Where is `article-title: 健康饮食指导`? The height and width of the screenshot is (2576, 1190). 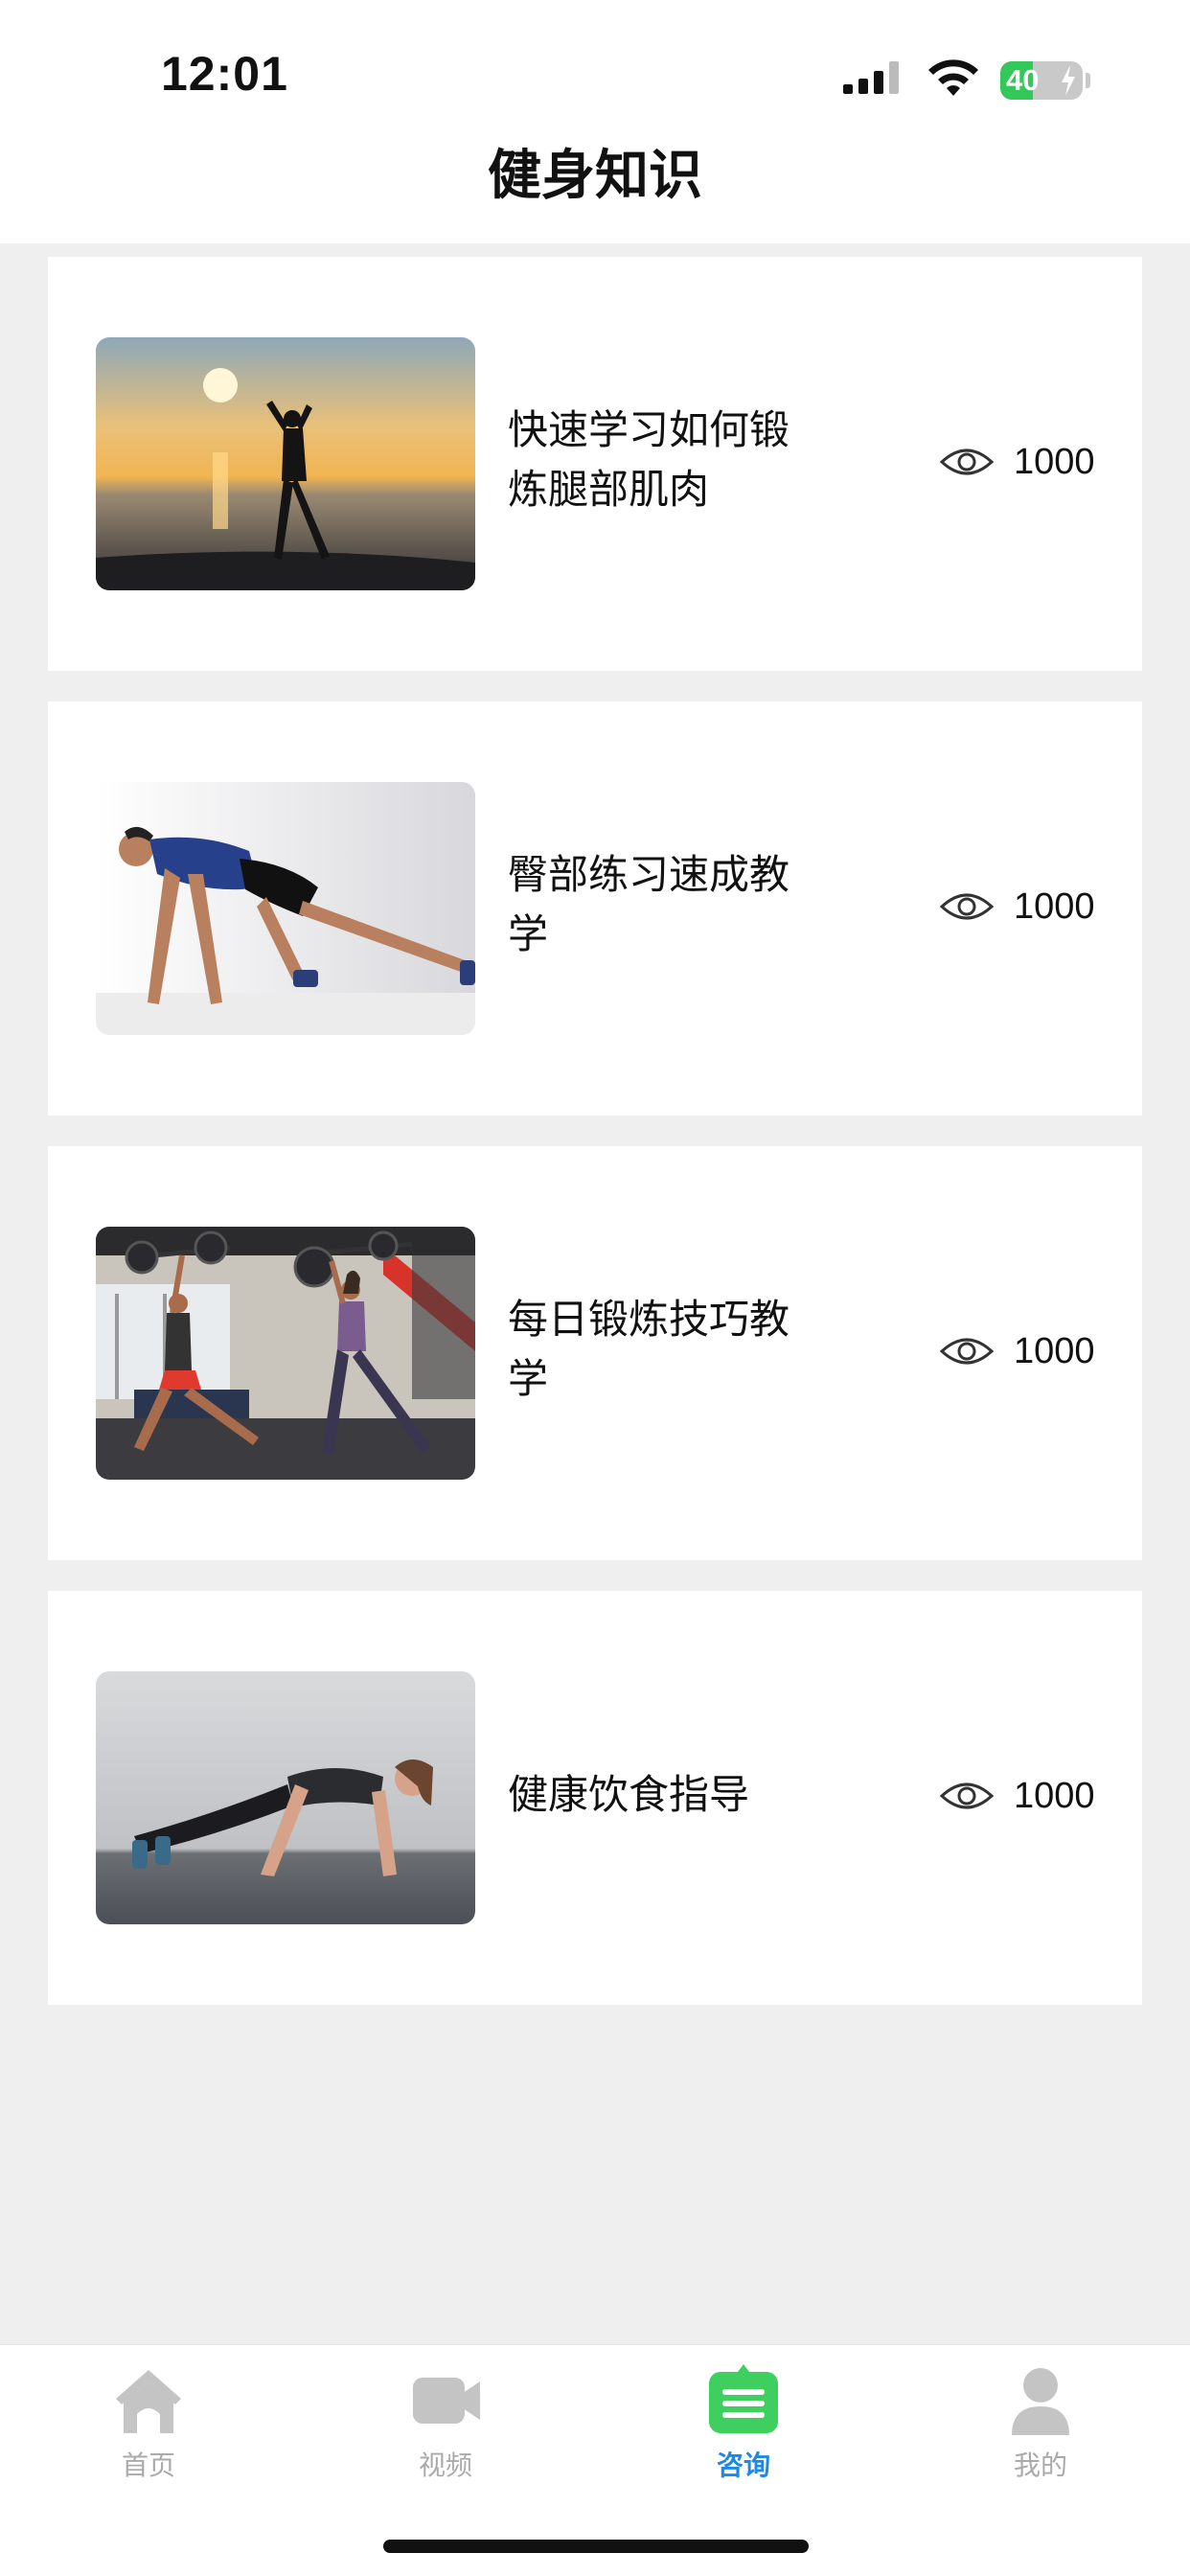 article-title: 健康饮食指导 is located at coordinates (629, 1794).